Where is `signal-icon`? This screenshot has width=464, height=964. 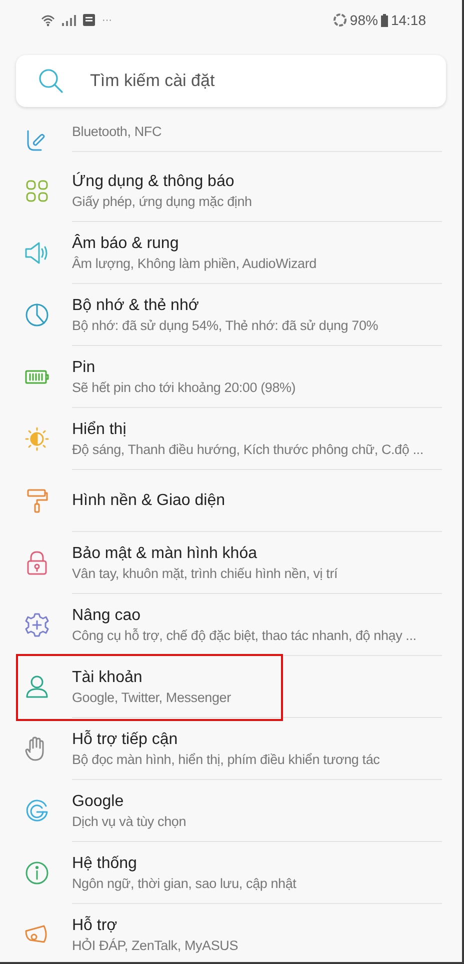 signal-icon is located at coordinates (69, 20).